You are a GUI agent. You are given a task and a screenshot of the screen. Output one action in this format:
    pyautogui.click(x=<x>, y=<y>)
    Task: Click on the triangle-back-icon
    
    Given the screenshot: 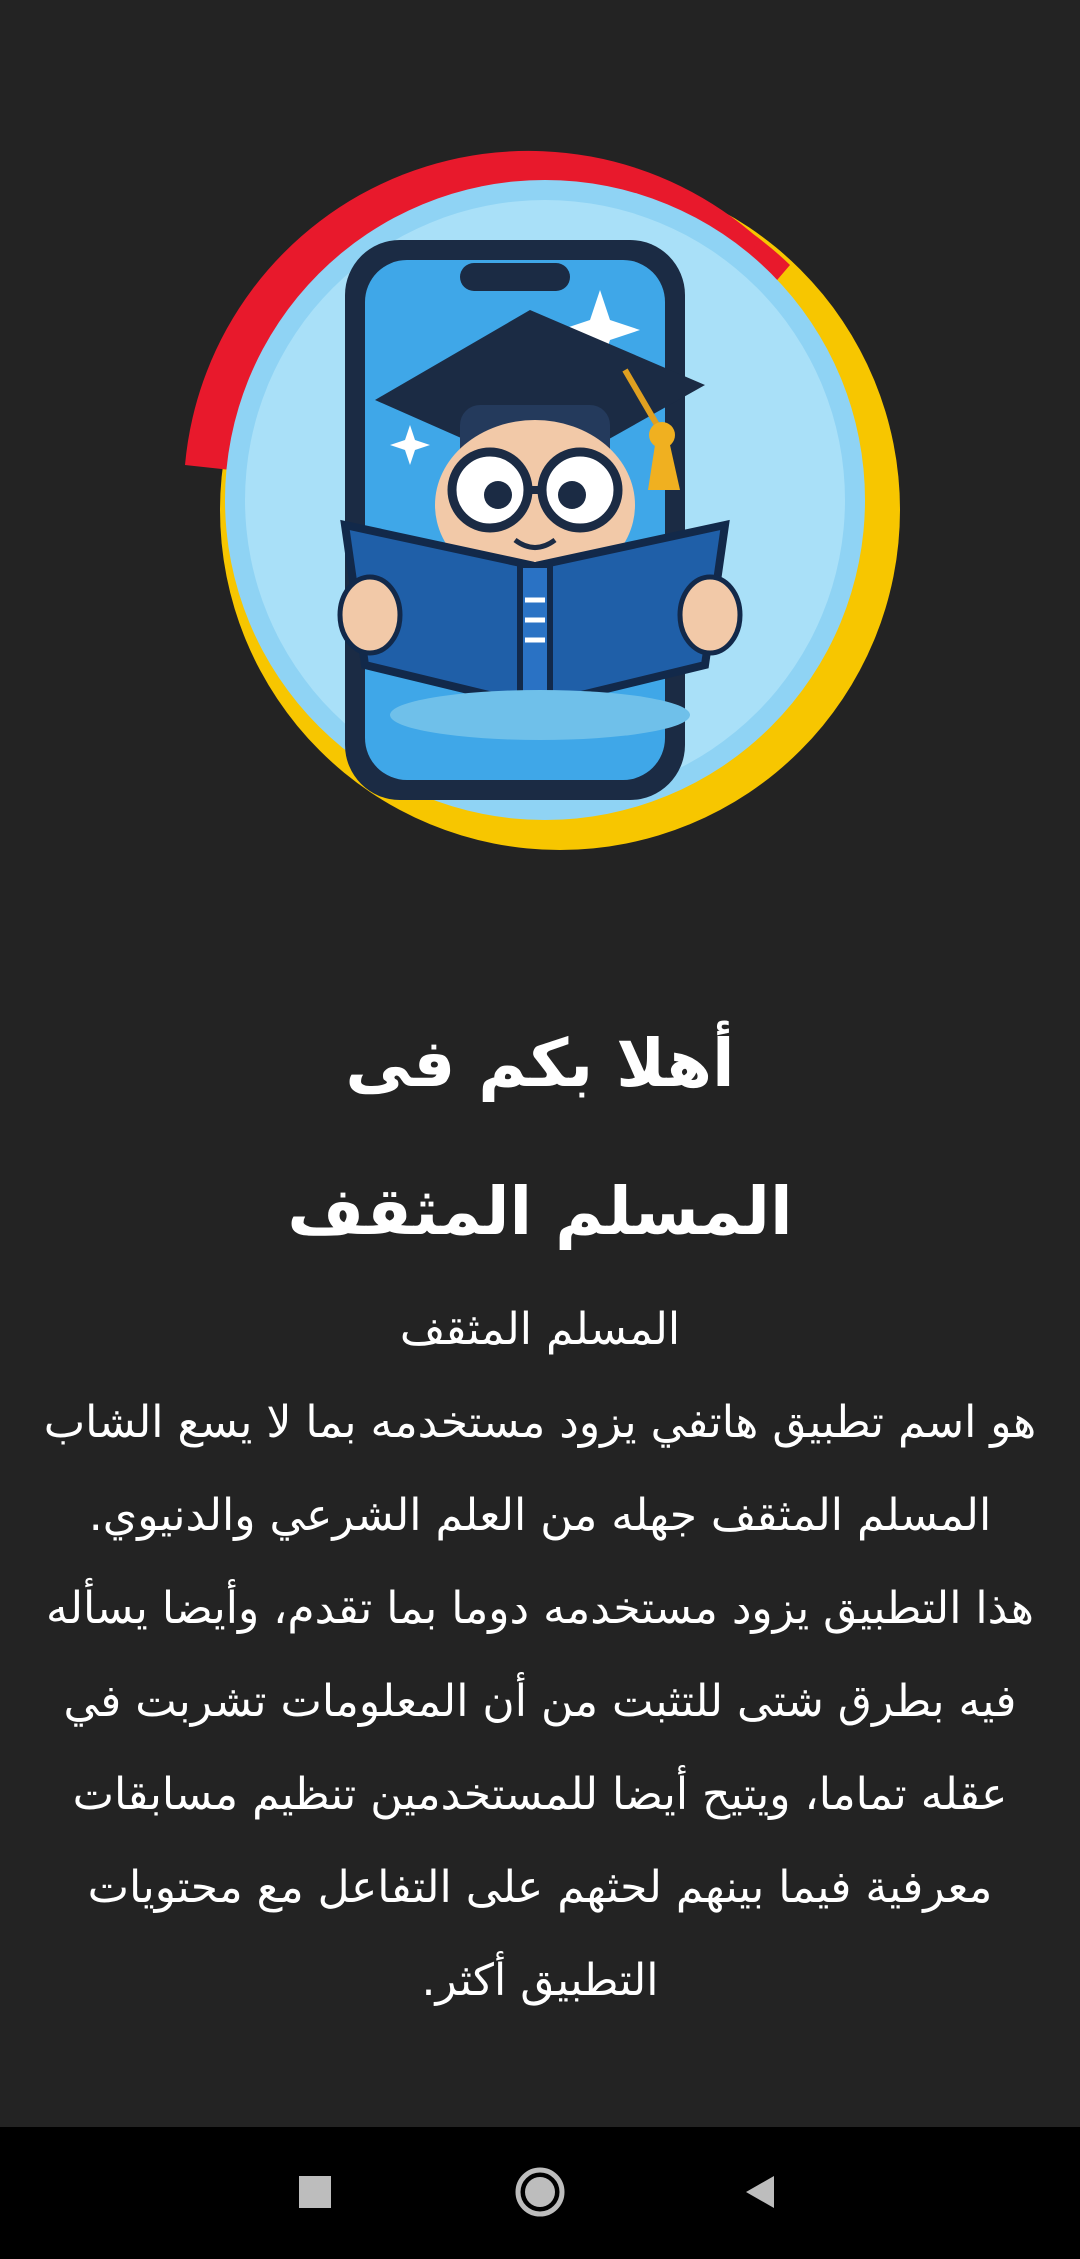 What is the action you would take?
    pyautogui.click(x=760, y=2192)
    